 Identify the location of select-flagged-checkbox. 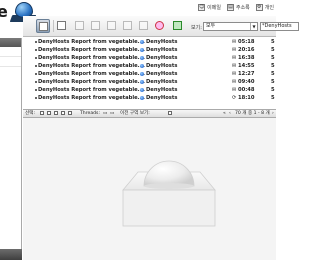
(63, 113).